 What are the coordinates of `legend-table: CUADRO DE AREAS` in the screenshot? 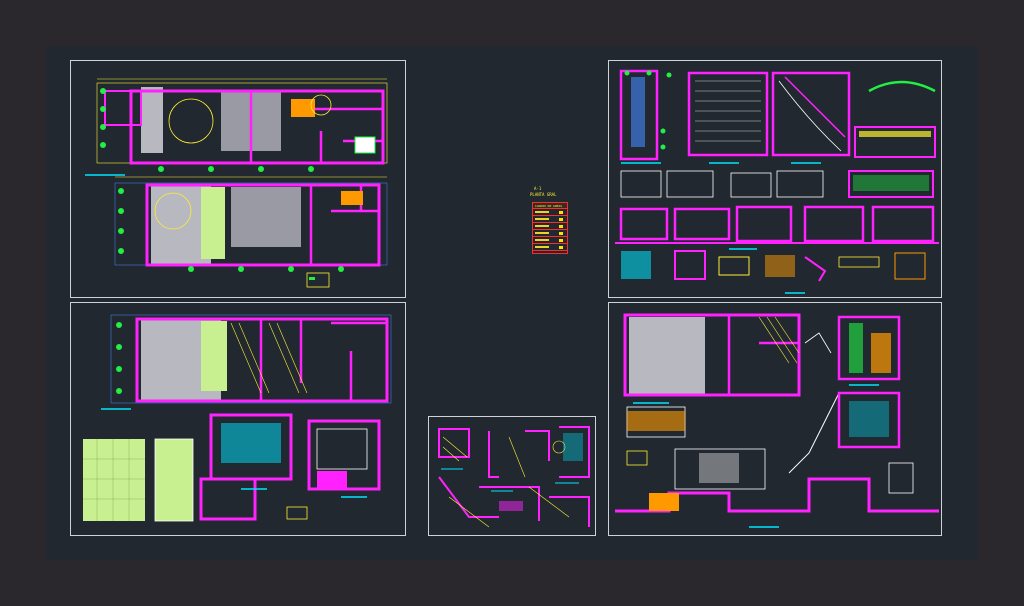 It's located at (550, 228).